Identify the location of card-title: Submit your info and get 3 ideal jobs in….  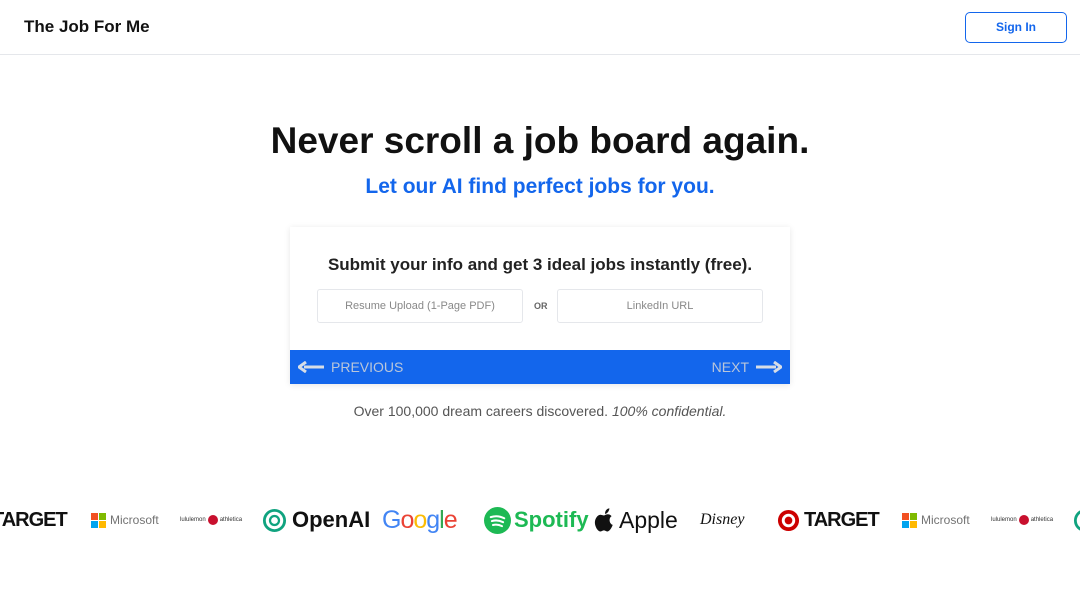
(540, 264).